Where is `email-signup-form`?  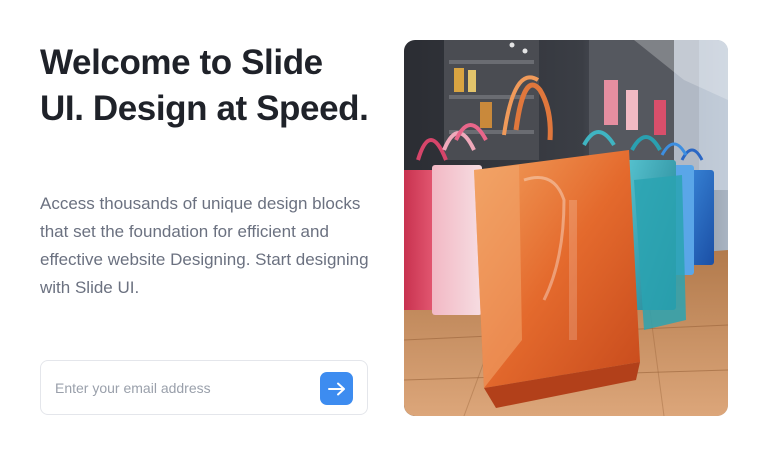 email-signup-form is located at coordinates (204, 387).